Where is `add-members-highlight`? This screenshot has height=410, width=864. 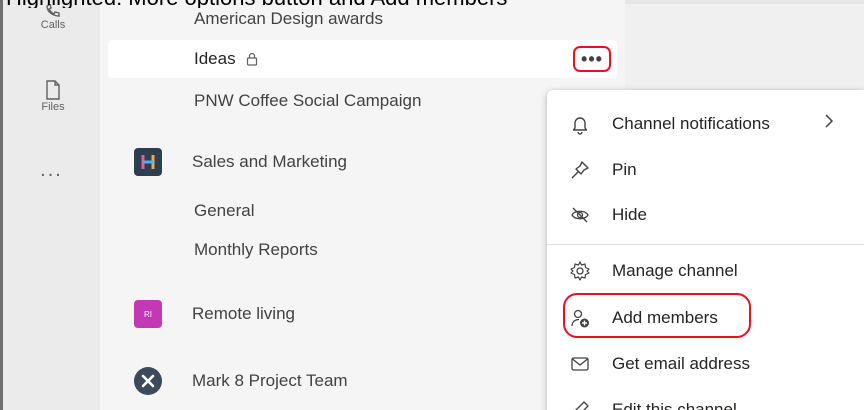
add-members-highlight is located at coordinates (657, 315).